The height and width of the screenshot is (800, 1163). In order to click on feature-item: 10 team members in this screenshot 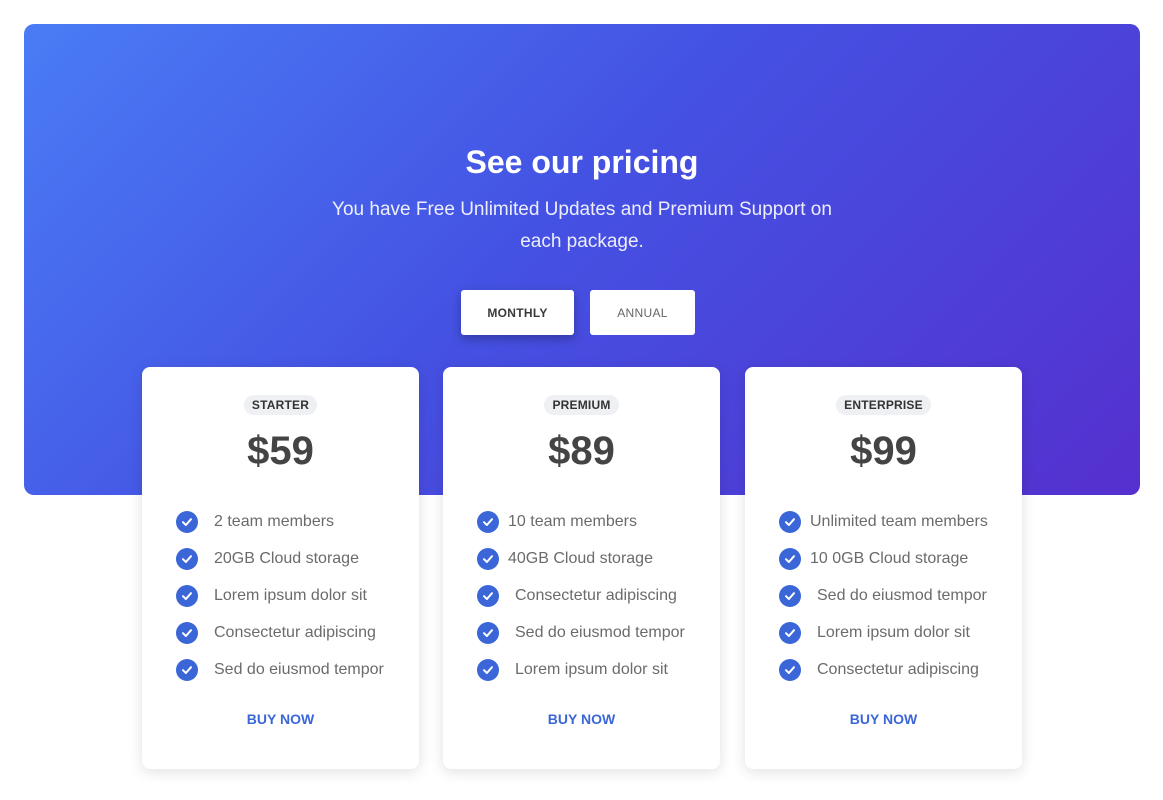, I will do `click(593, 521)`.